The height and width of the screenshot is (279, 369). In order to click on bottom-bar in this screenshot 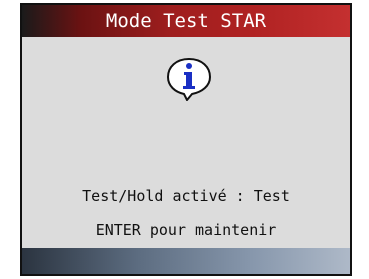, I will do `click(186, 261)`.